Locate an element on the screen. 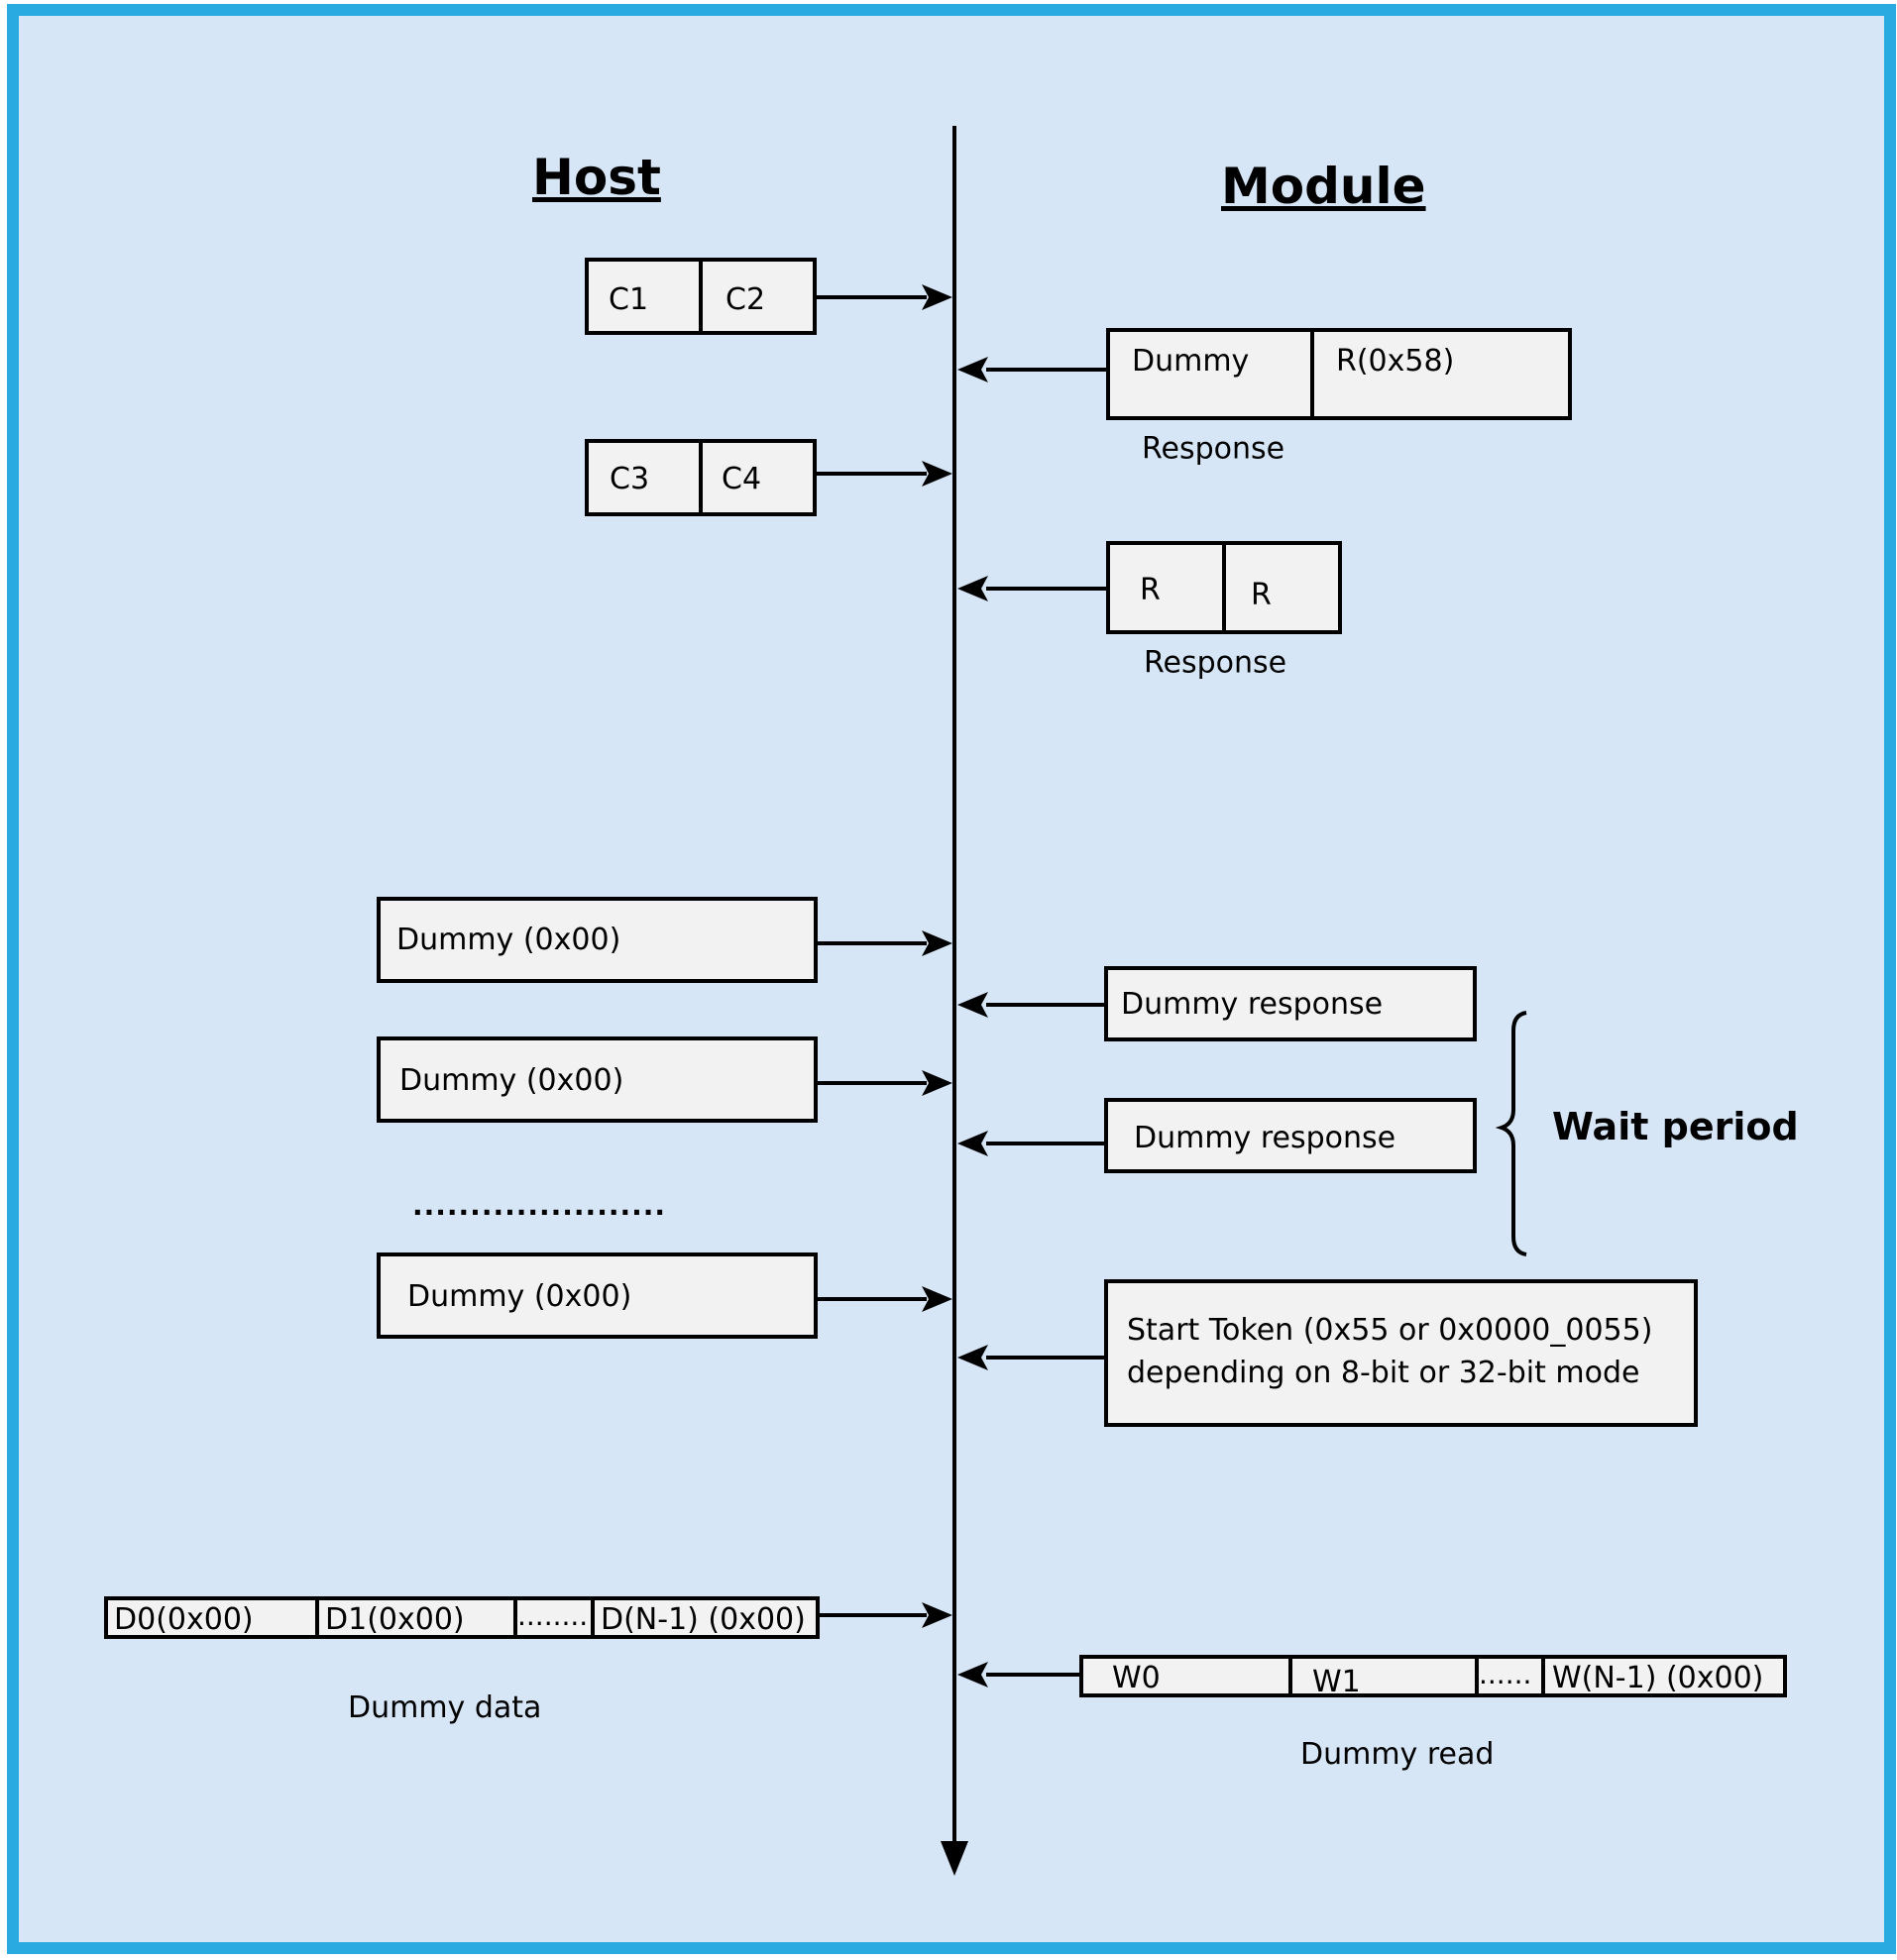 This screenshot has width=1897, height=1960. start-token-line-2: depending on 8-bit or 32-bit mode is located at coordinates (1383, 1373).